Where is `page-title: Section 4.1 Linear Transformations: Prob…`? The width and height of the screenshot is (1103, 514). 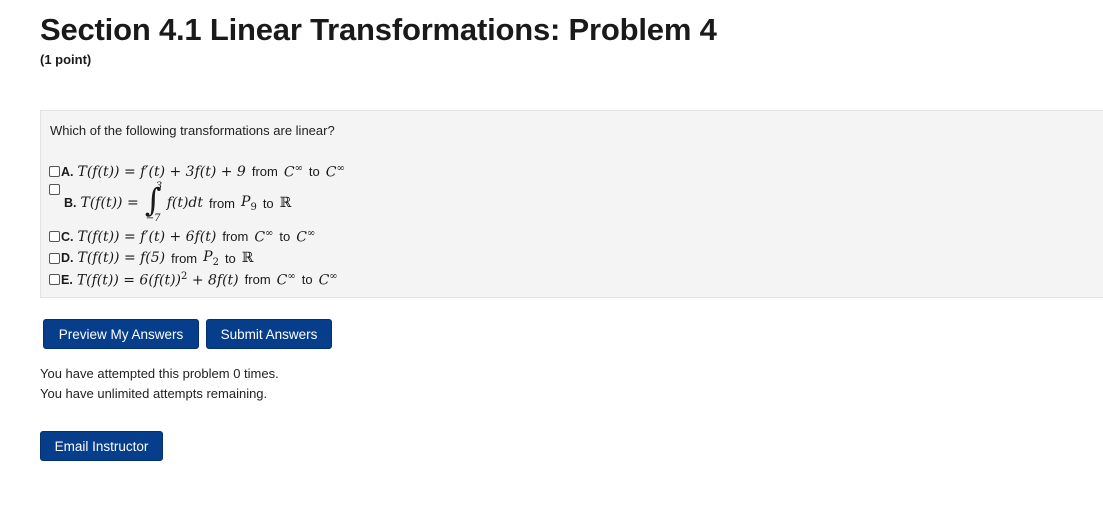 page-title: Section 4.1 Linear Transformations: Prob… is located at coordinates (378, 29).